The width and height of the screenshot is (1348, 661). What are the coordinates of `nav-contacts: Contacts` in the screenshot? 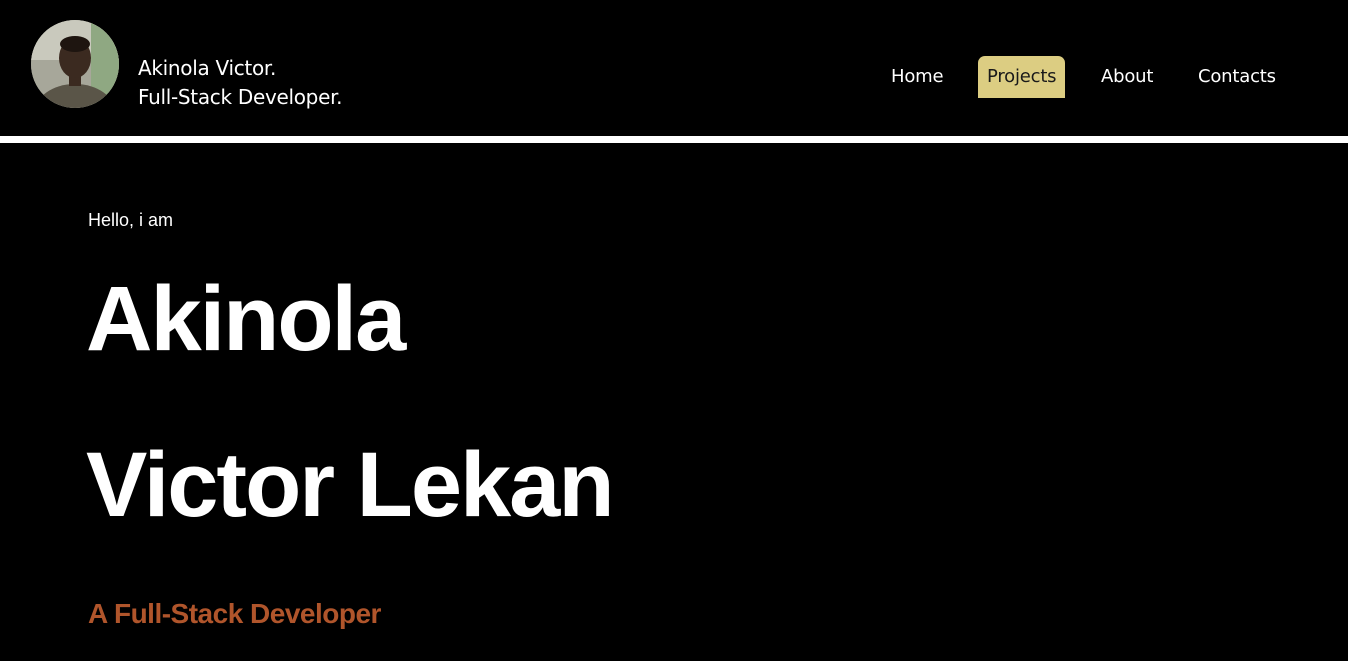 It's located at (1237, 77).